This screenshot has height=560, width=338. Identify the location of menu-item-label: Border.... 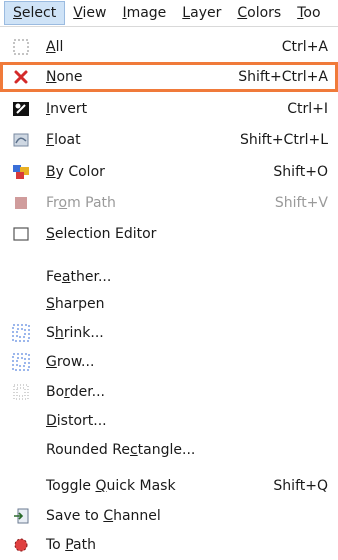
(76, 392).